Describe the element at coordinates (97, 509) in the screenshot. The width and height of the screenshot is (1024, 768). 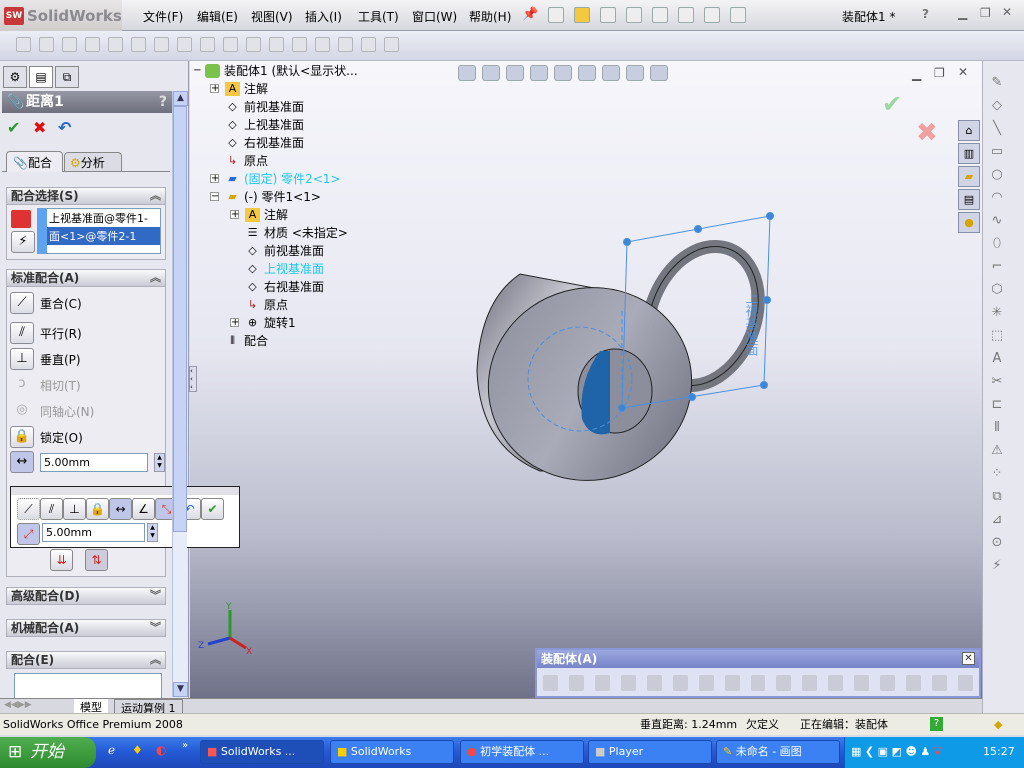
I see `lock-icon: 🔒` at that location.